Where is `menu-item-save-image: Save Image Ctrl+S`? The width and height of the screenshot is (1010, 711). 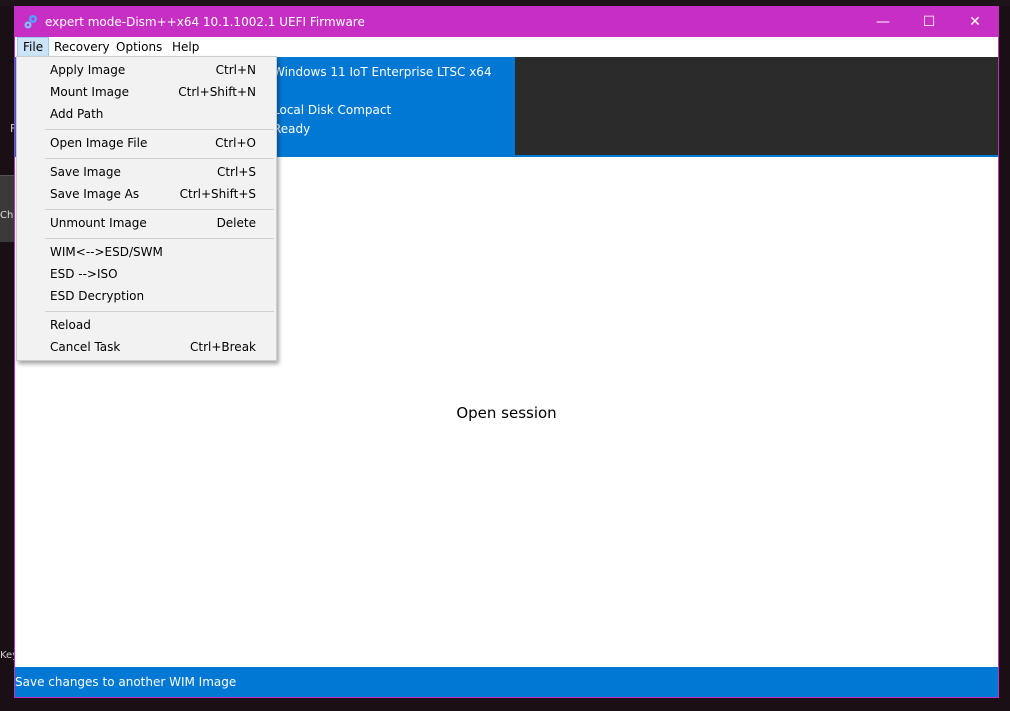 menu-item-save-image: Save Image Ctrl+S is located at coordinates (146, 172).